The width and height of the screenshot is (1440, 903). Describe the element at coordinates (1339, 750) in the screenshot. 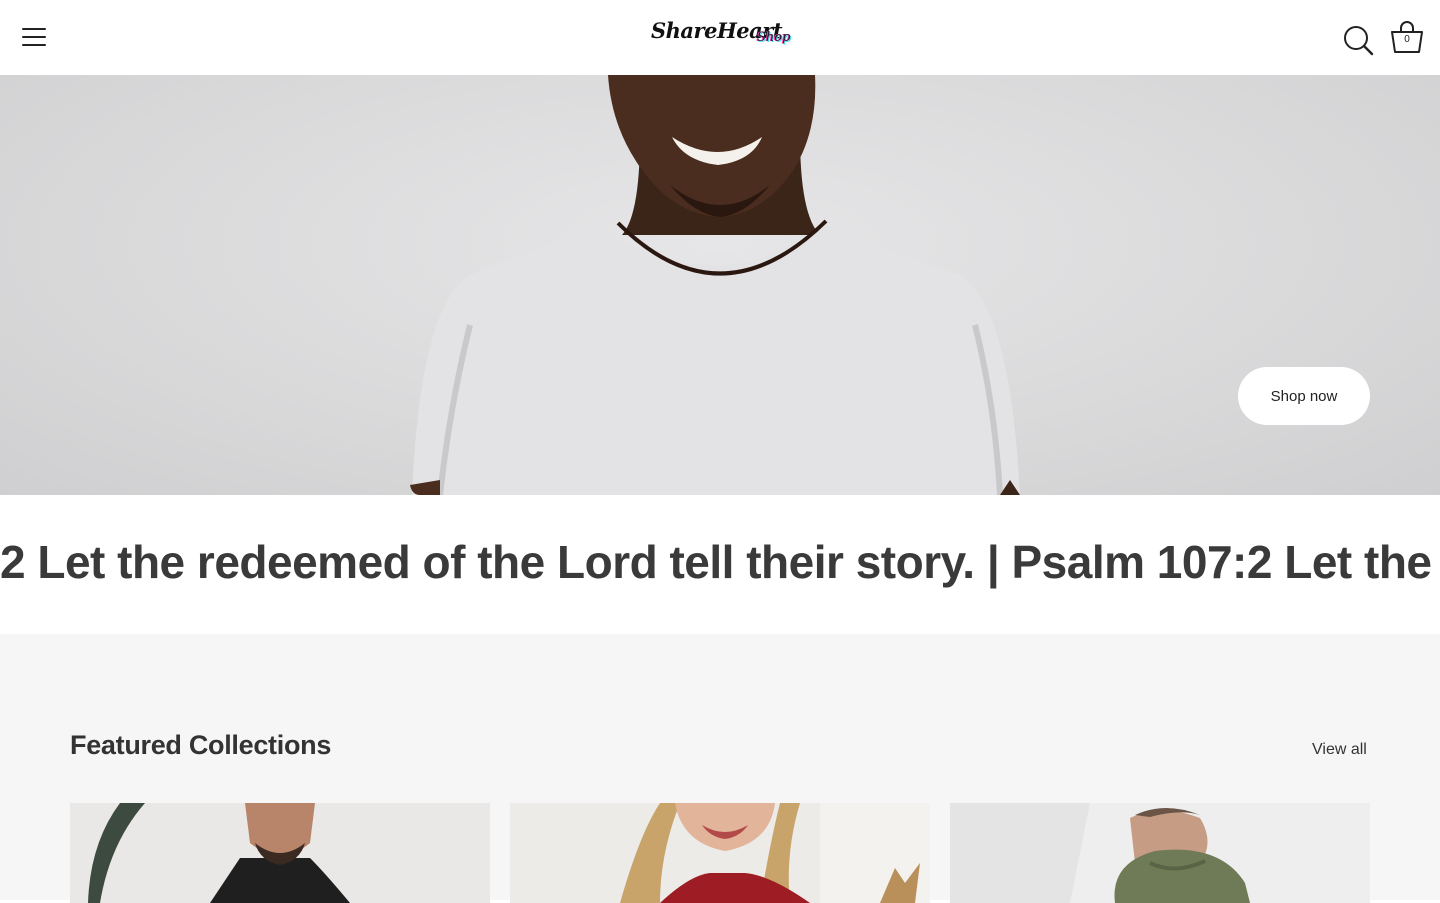

I see `view-all-link: View all` at that location.